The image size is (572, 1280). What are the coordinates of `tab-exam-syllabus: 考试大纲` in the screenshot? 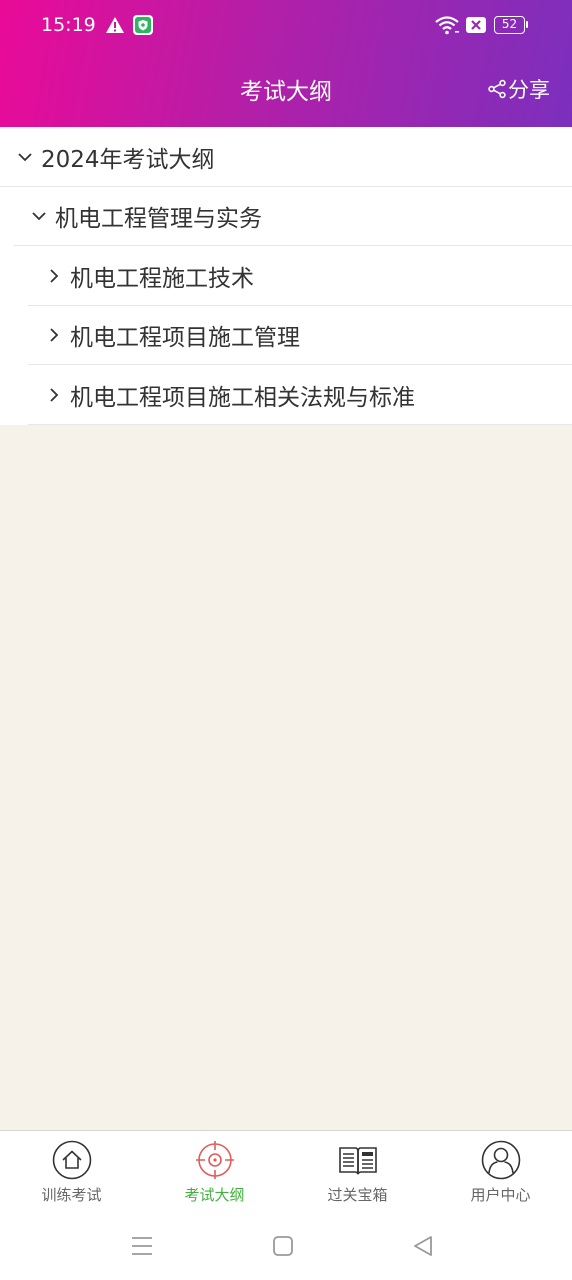 It's located at (214, 1175).